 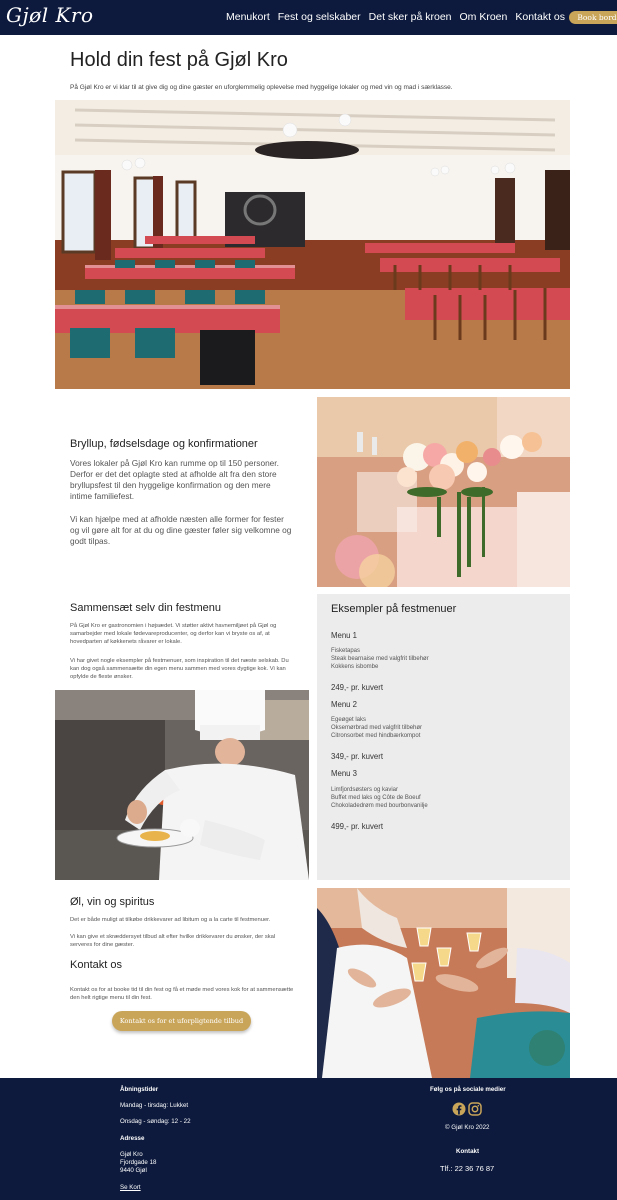 I want to click on copyright: © Gjøl Kro 2022, so click(x=467, y=1127).